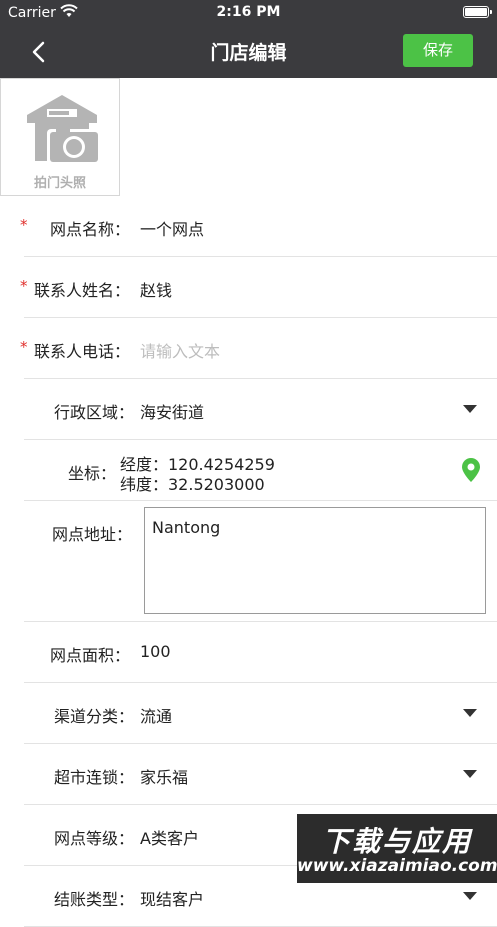 This screenshot has width=497, height=927. What do you see at coordinates (92, 534) in the screenshot?
I see `address-label: 网点地址：` at bounding box center [92, 534].